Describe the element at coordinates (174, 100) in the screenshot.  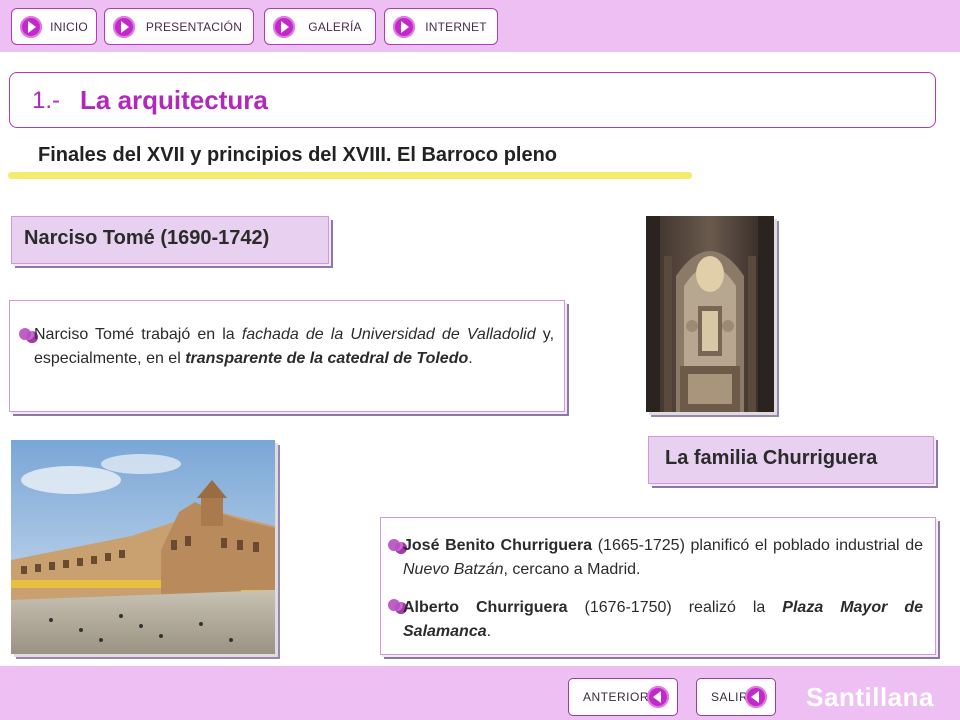
I see `section-title: La arquitectura` at that location.